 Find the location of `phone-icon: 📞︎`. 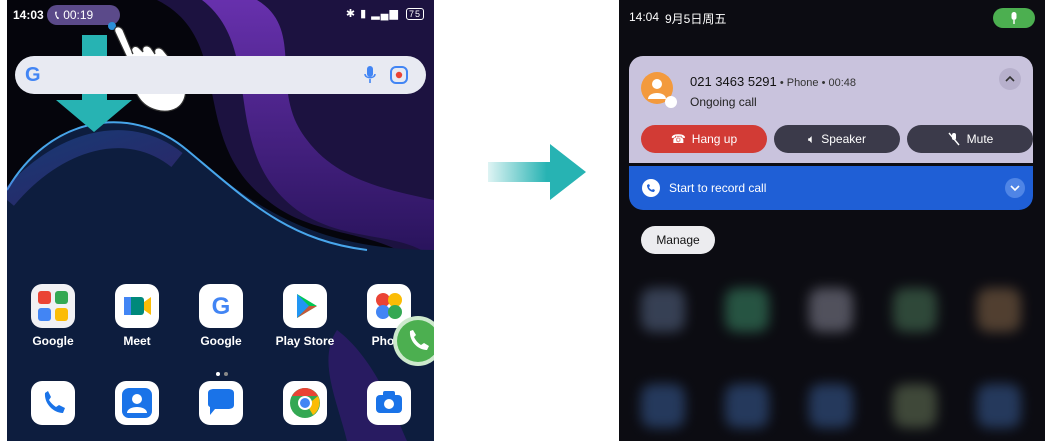

phone-icon: 📞︎ is located at coordinates (57, 14).